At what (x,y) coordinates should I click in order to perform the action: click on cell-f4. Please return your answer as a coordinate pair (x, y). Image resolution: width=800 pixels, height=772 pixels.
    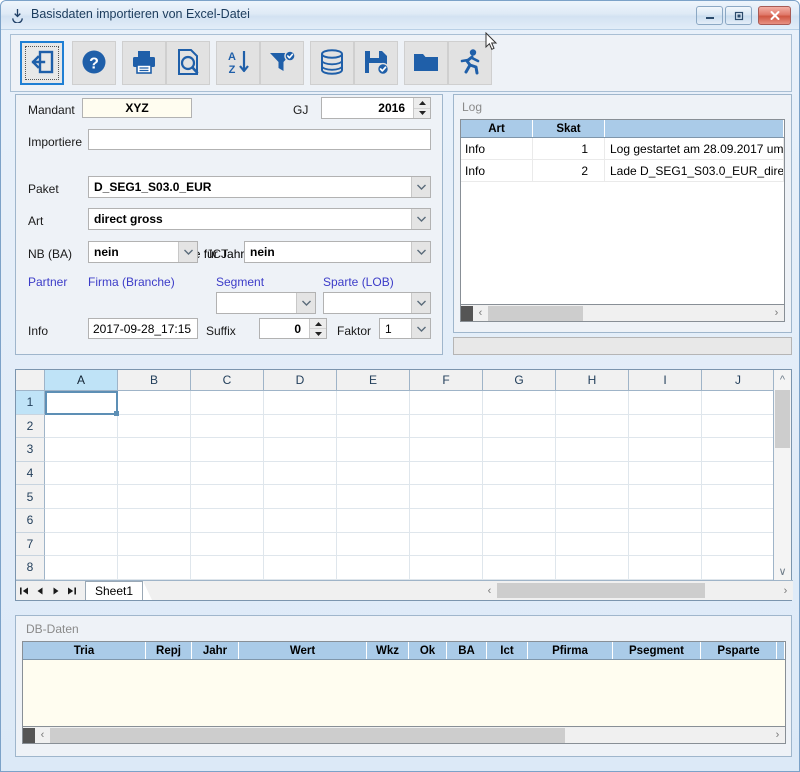
    Looking at the image, I should click on (446, 473).